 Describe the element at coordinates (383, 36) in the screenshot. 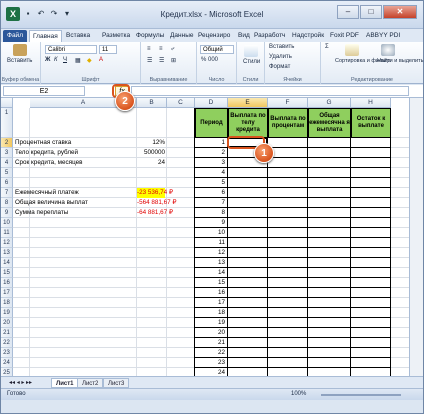

I see `tab-abbyy: ABBYY PDI` at that location.